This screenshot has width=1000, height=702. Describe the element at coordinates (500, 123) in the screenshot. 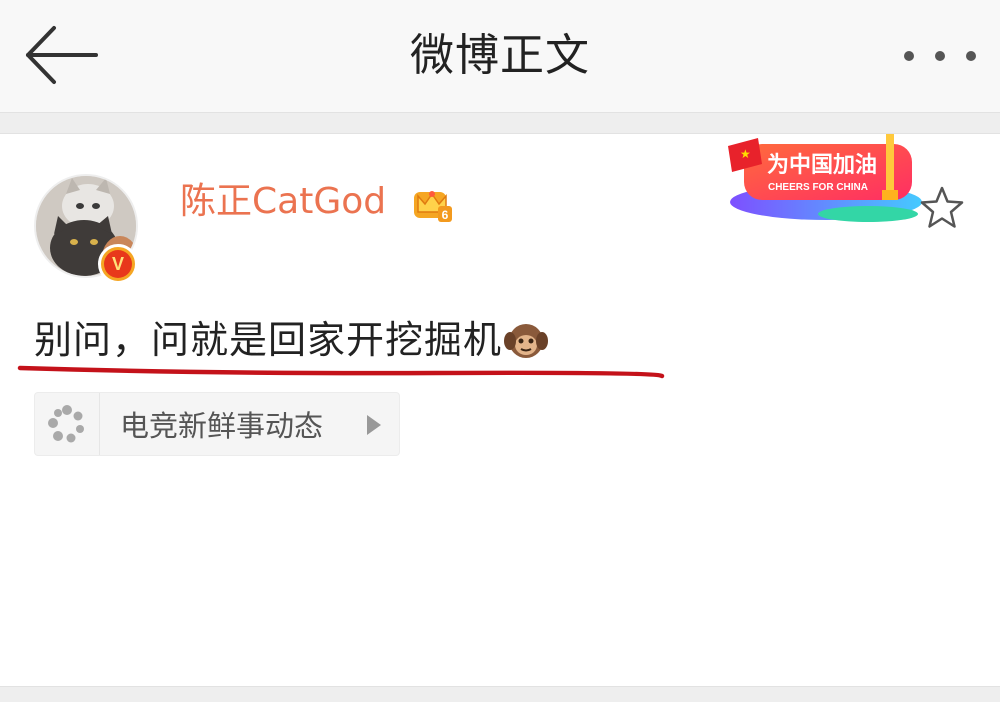

I see `section-divider` at that location.